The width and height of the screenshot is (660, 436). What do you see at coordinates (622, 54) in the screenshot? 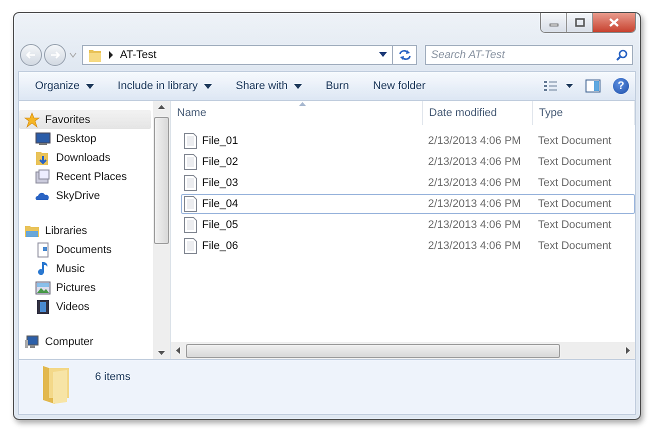
I see `search-icon` at bounding box center [622, 54].